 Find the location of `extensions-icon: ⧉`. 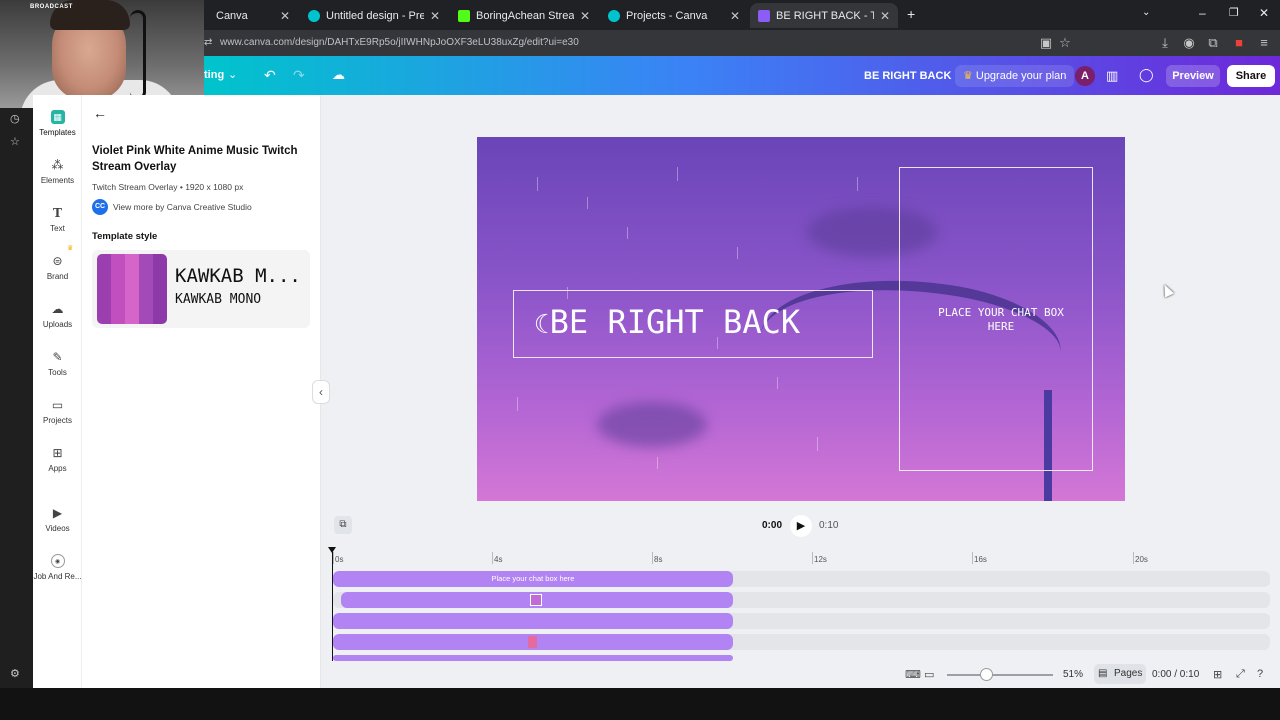

extensions-icon: ⧉ is located at coordinates (1213, 43).